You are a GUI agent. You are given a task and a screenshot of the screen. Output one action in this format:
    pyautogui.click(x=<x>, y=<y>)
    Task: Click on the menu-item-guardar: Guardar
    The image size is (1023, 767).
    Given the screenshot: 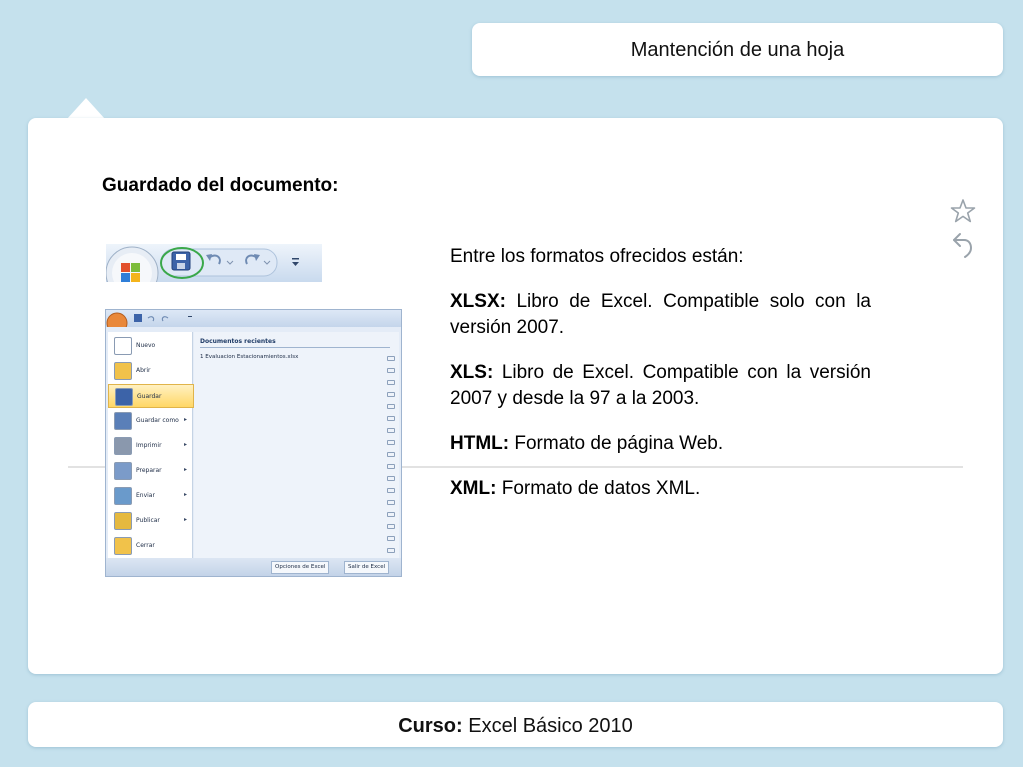 What is the action you would take?
    pyautogui.click(x=151, y=396)
    